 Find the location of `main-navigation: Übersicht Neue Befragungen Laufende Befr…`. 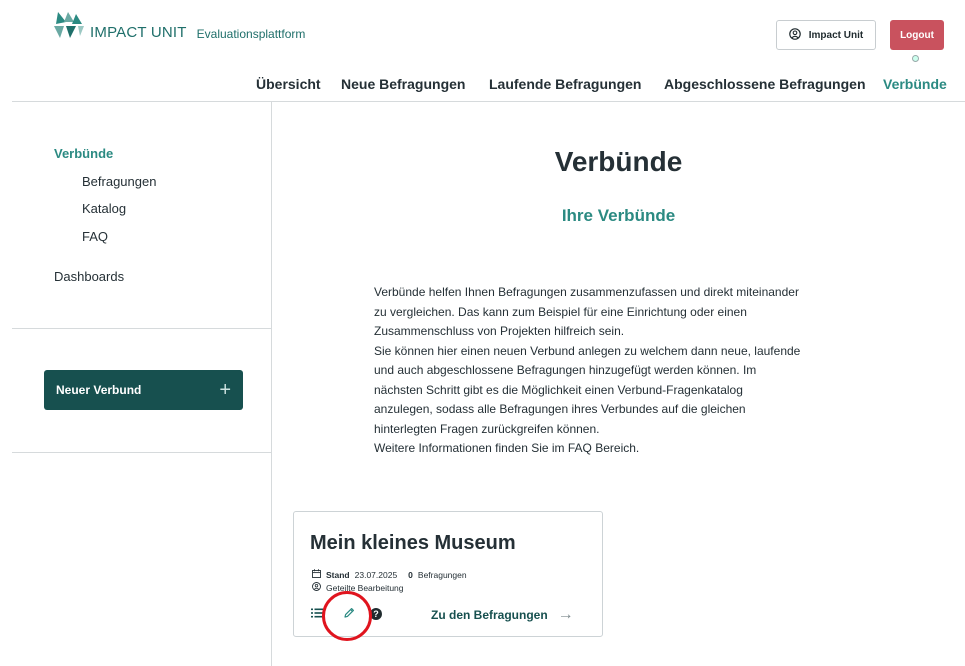

main-navigation: Übersicht Neue Befragungen Laufende Befr… is located at coordinates (482, 86).